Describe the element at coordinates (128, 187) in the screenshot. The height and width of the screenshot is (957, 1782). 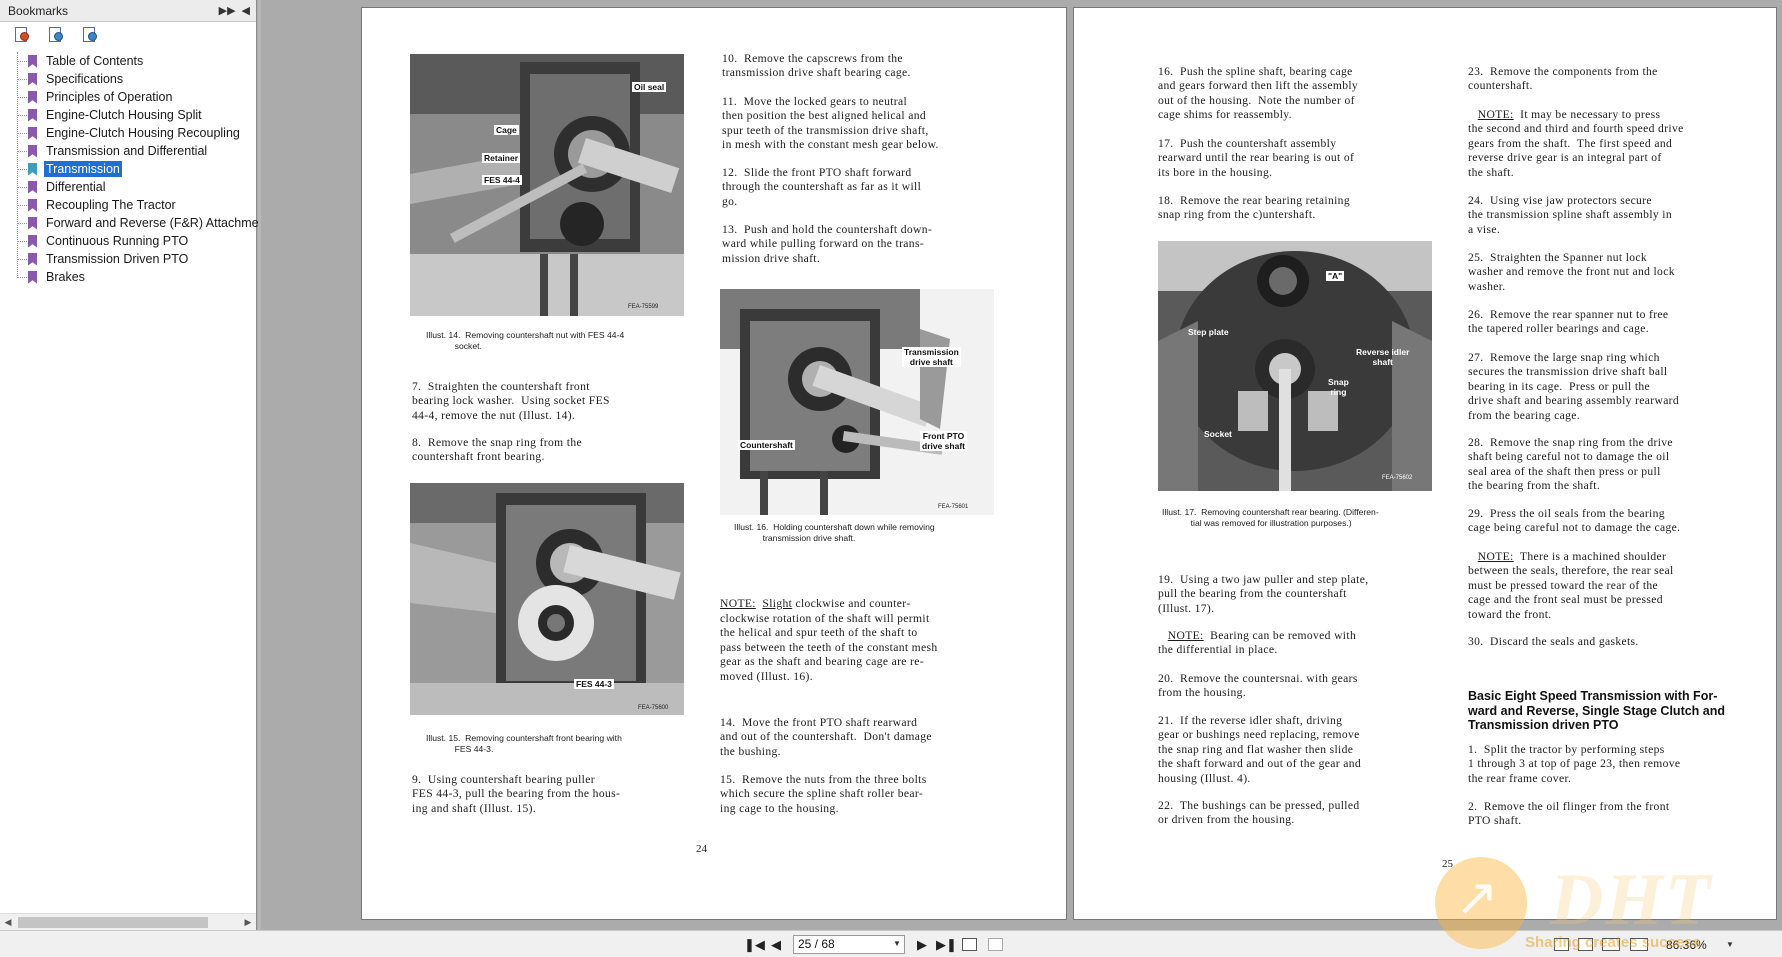
I see `bookmark-item: Differential` at that location.